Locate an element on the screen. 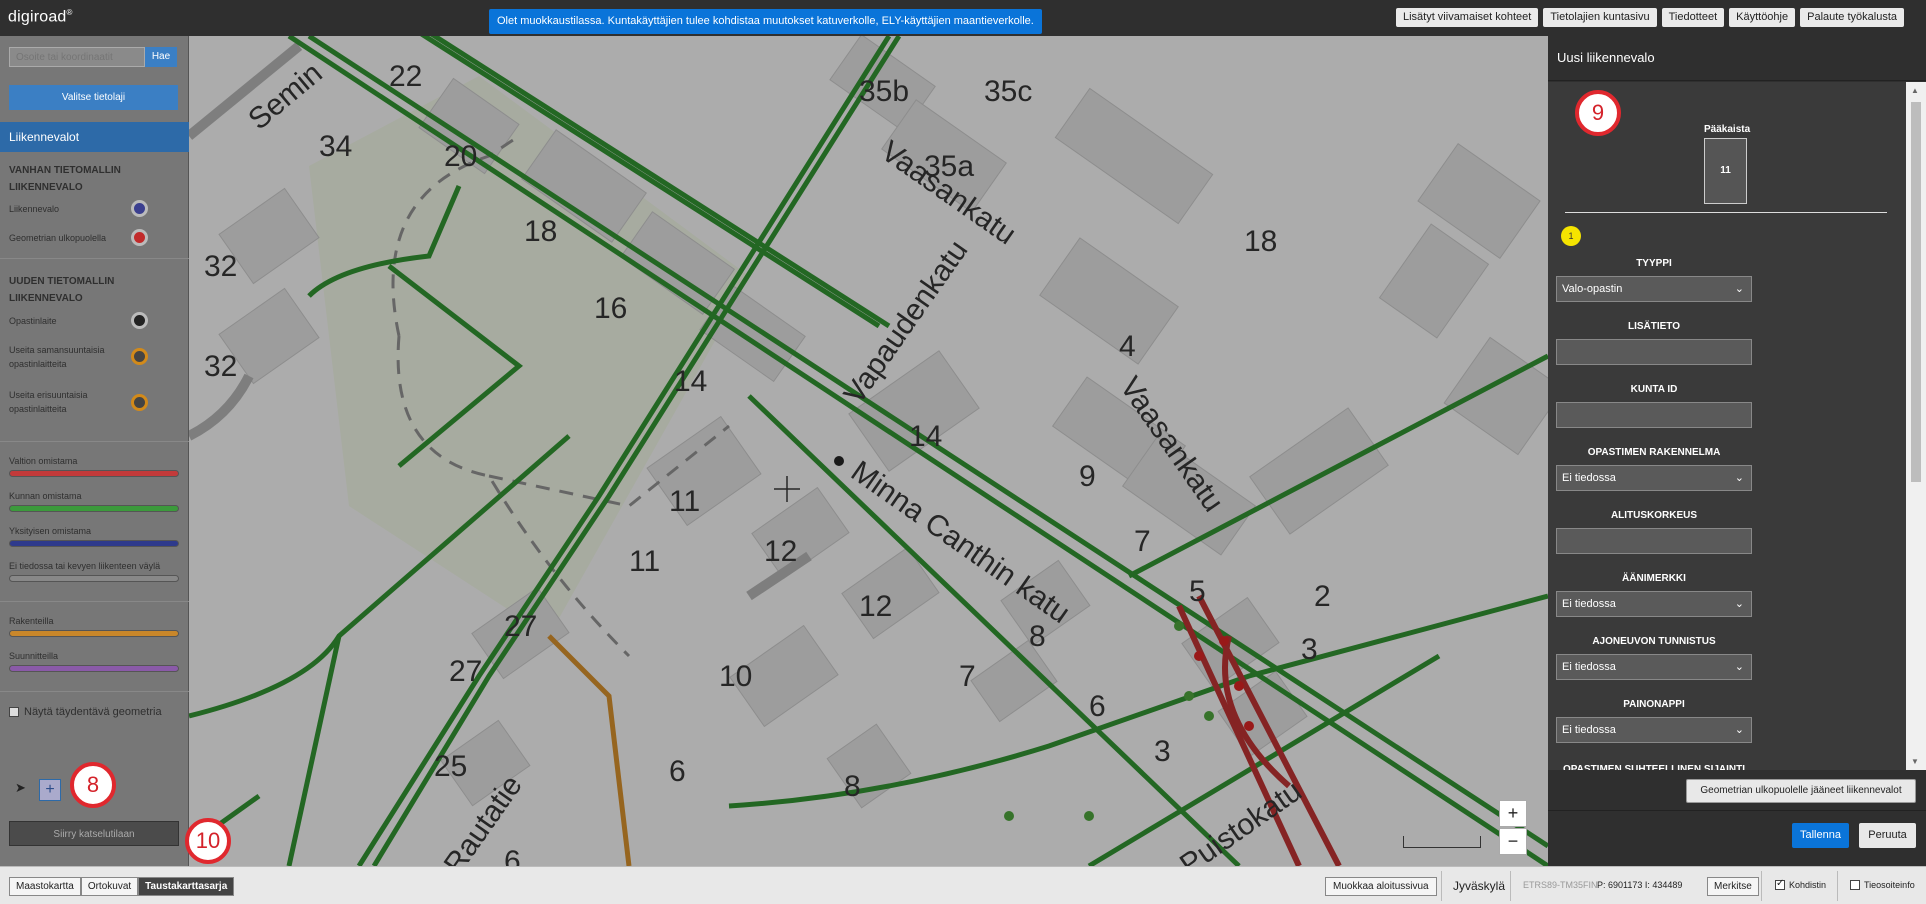 The image size is (1926, 904). legend-label-unknown-owner: Ei tiedossa tai kevyen liikenteen väylä is located at coordinates (85, 566).